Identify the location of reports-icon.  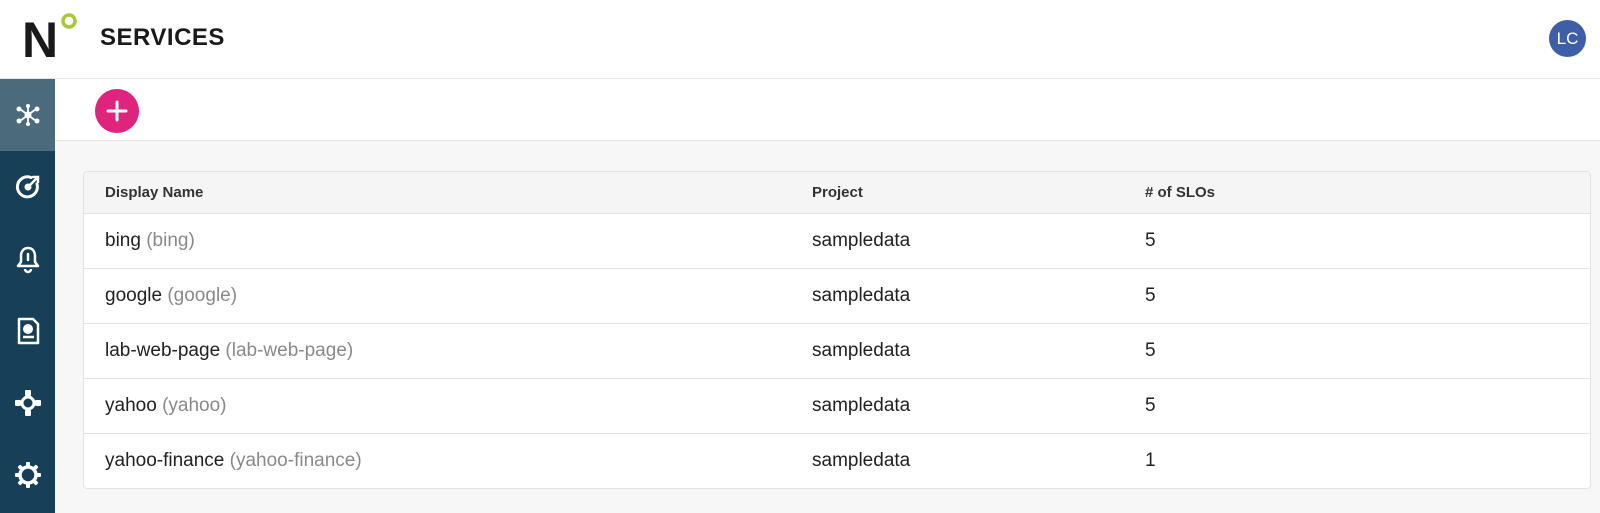
(28, 331).